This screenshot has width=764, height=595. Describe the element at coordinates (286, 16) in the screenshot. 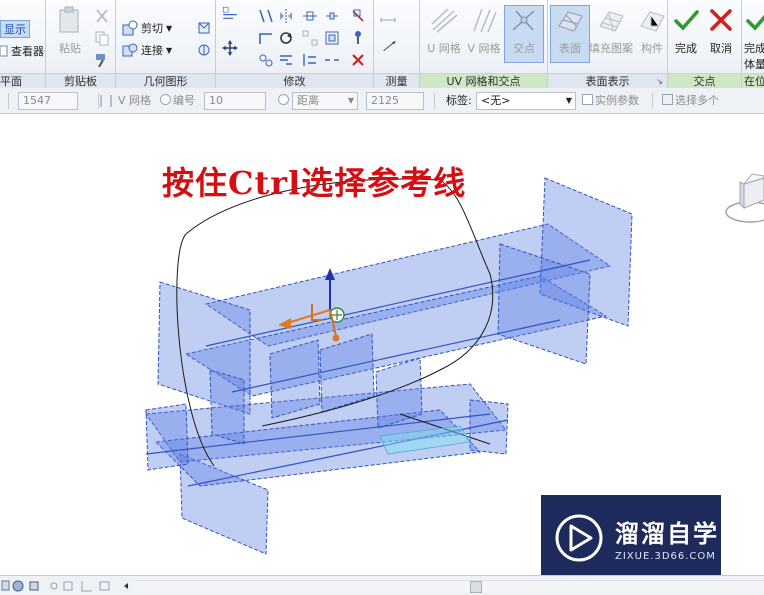

I see `mirror-axis-icon` at that location.